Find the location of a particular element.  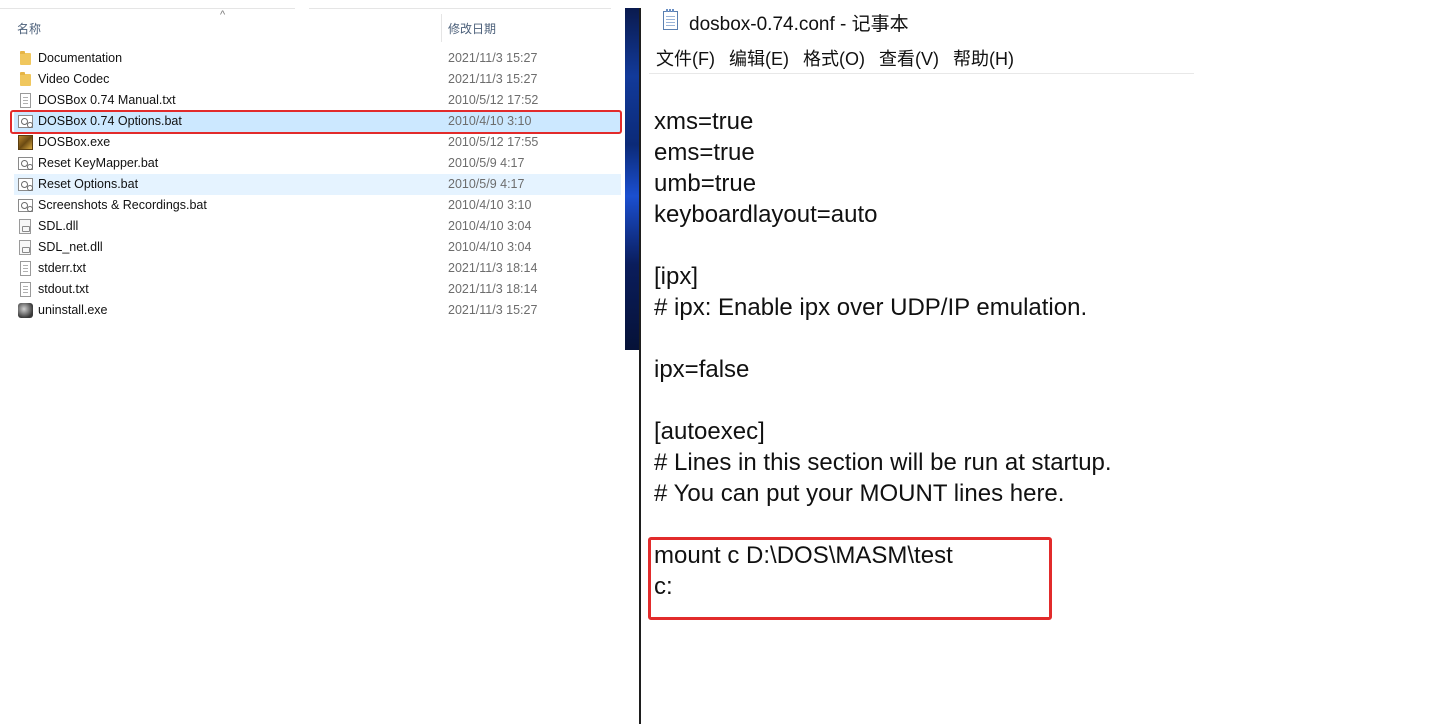

menu-help: 帮助(H) is located at coordinates (983, 59).